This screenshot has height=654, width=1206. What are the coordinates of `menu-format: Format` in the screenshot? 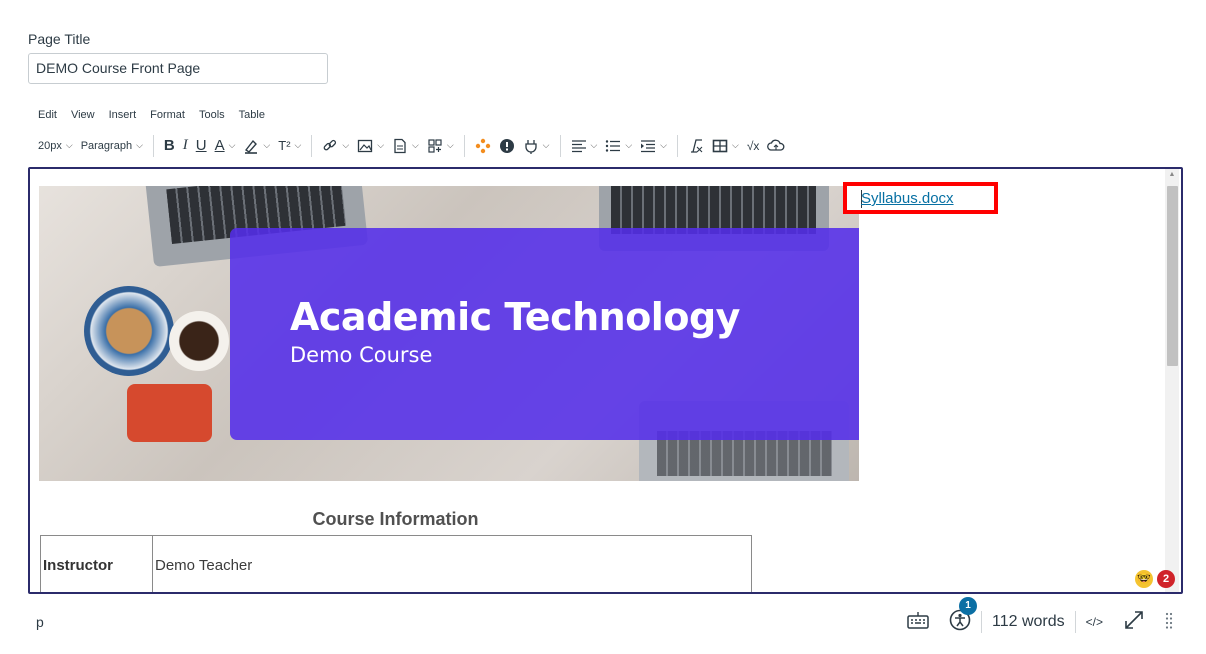 It's located at (165, 115).